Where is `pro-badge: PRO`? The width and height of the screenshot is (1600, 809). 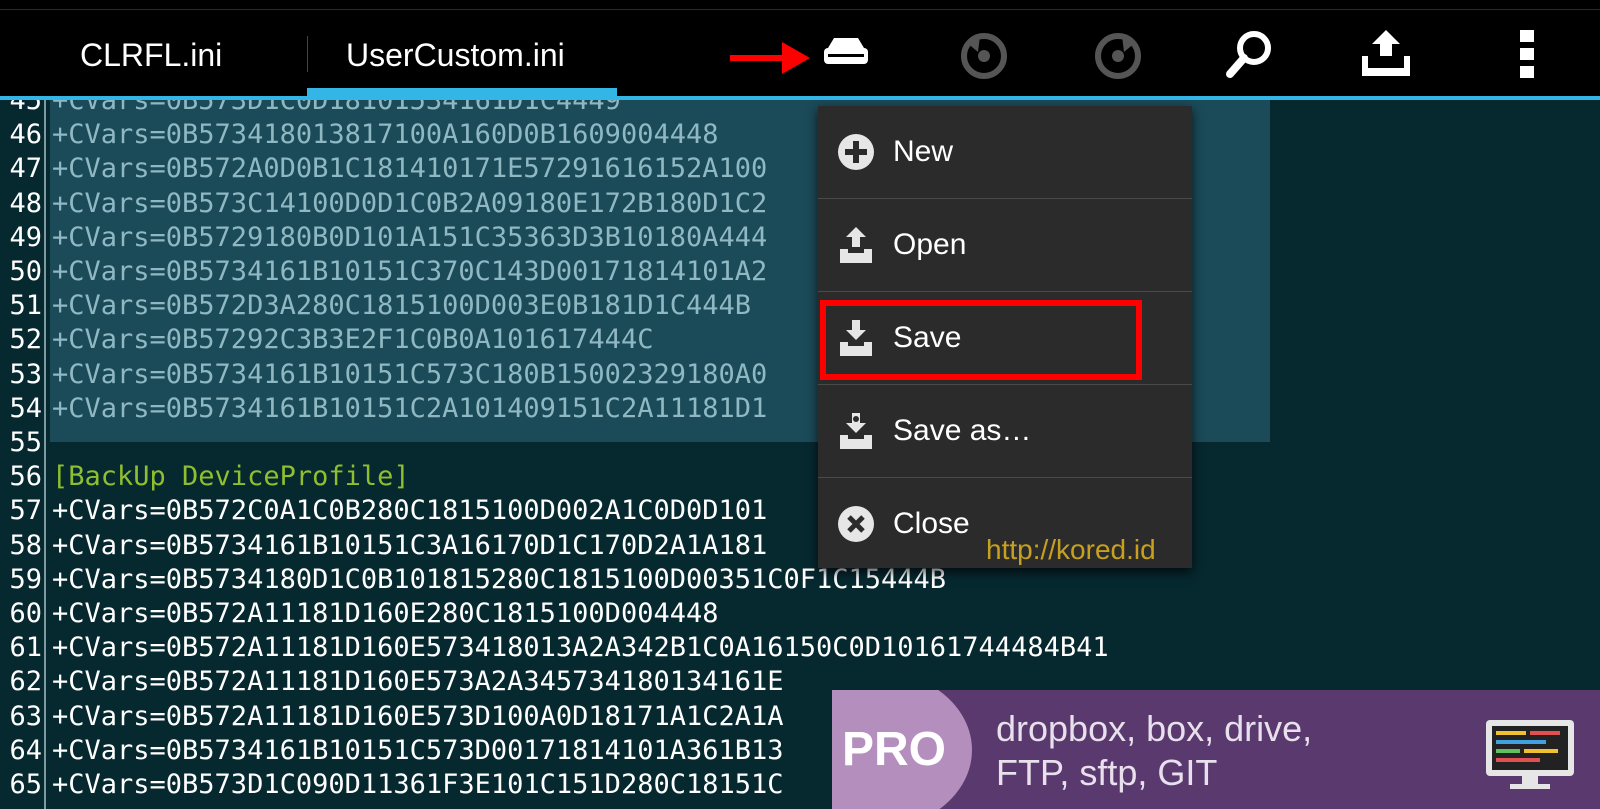
pro-badge: PRO is located at coordinates (894, 749).